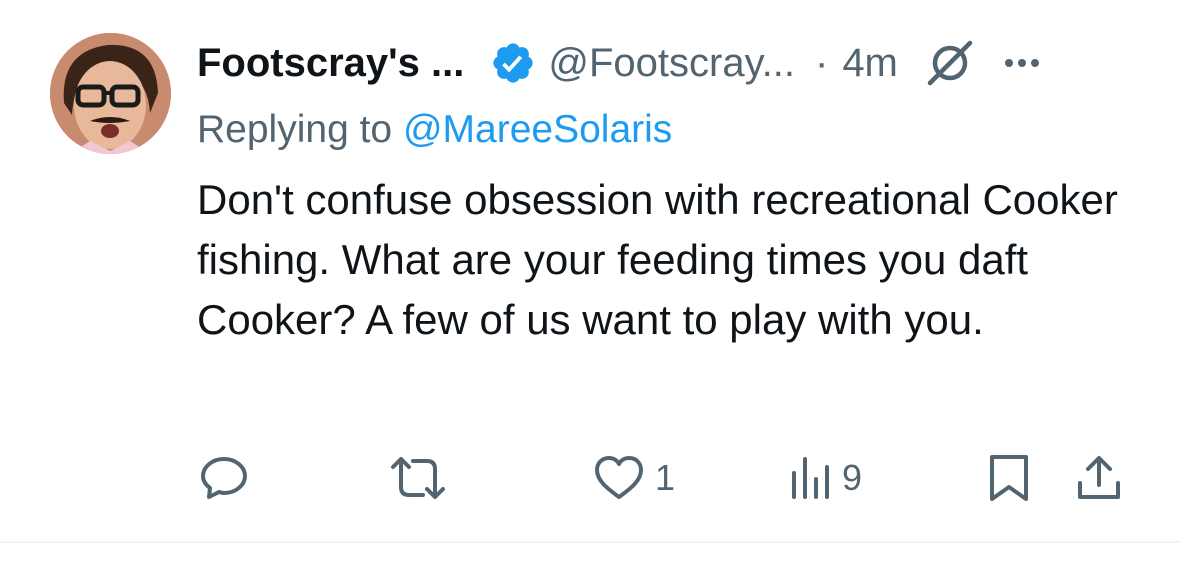  What do you see at coordinates (852, 477) in the screenshot?
I see `views-count: 9` at bounding box center [852, 477].